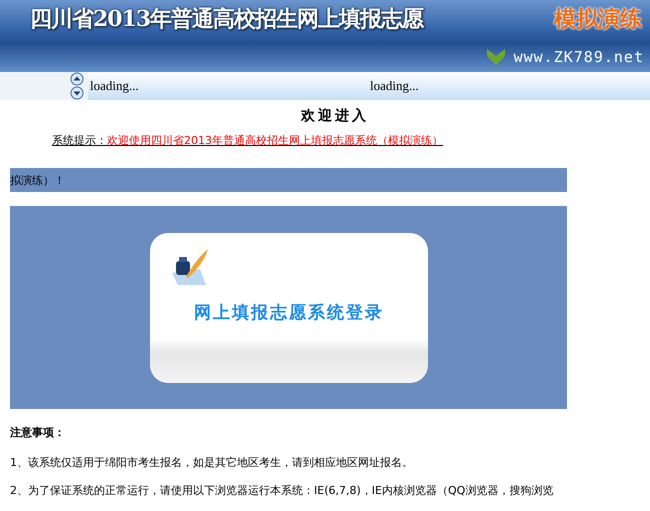 The height and width of the screenshot is (511, 650). I want to click on ink-quill-icon, so click(190, 266).